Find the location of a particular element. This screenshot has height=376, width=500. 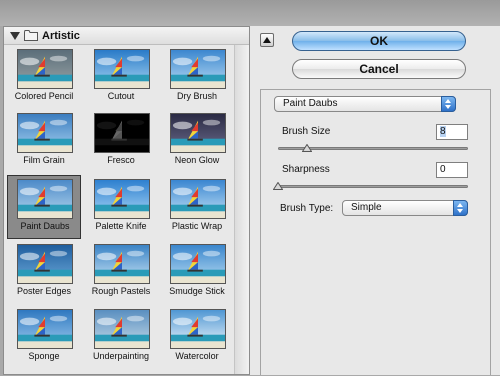

filter-thumbnail-label: Cutout is located at coordinates (121, 96).